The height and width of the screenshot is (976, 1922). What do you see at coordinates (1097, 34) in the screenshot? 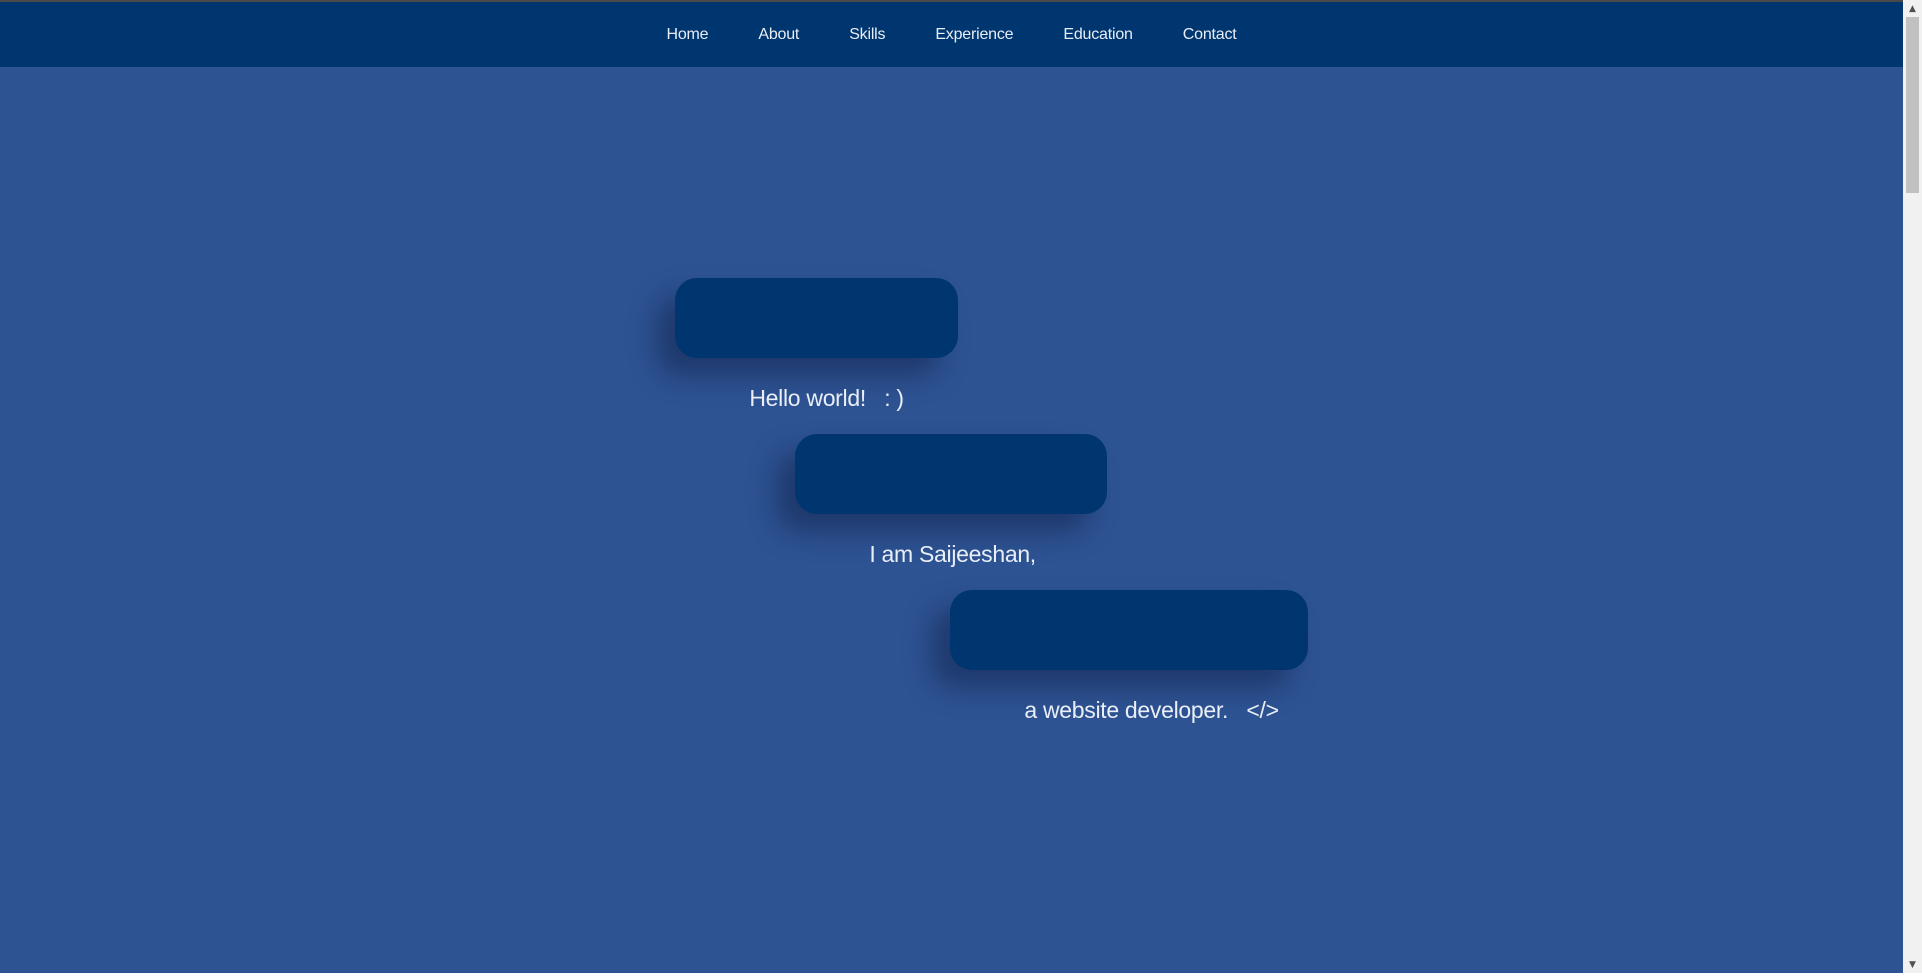
I see `nav-item-education: Education` at bounding box center [1097, 34].